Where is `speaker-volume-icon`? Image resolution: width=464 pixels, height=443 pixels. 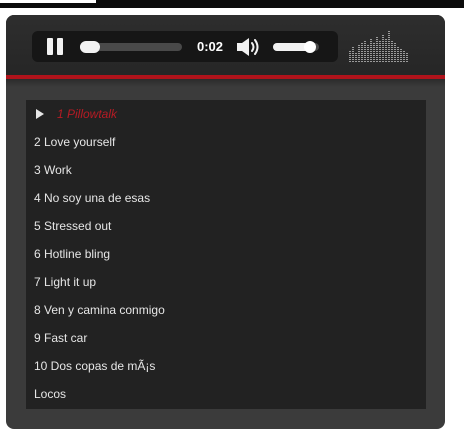 speaker-volume-icon is located at coordinates (250, 47).